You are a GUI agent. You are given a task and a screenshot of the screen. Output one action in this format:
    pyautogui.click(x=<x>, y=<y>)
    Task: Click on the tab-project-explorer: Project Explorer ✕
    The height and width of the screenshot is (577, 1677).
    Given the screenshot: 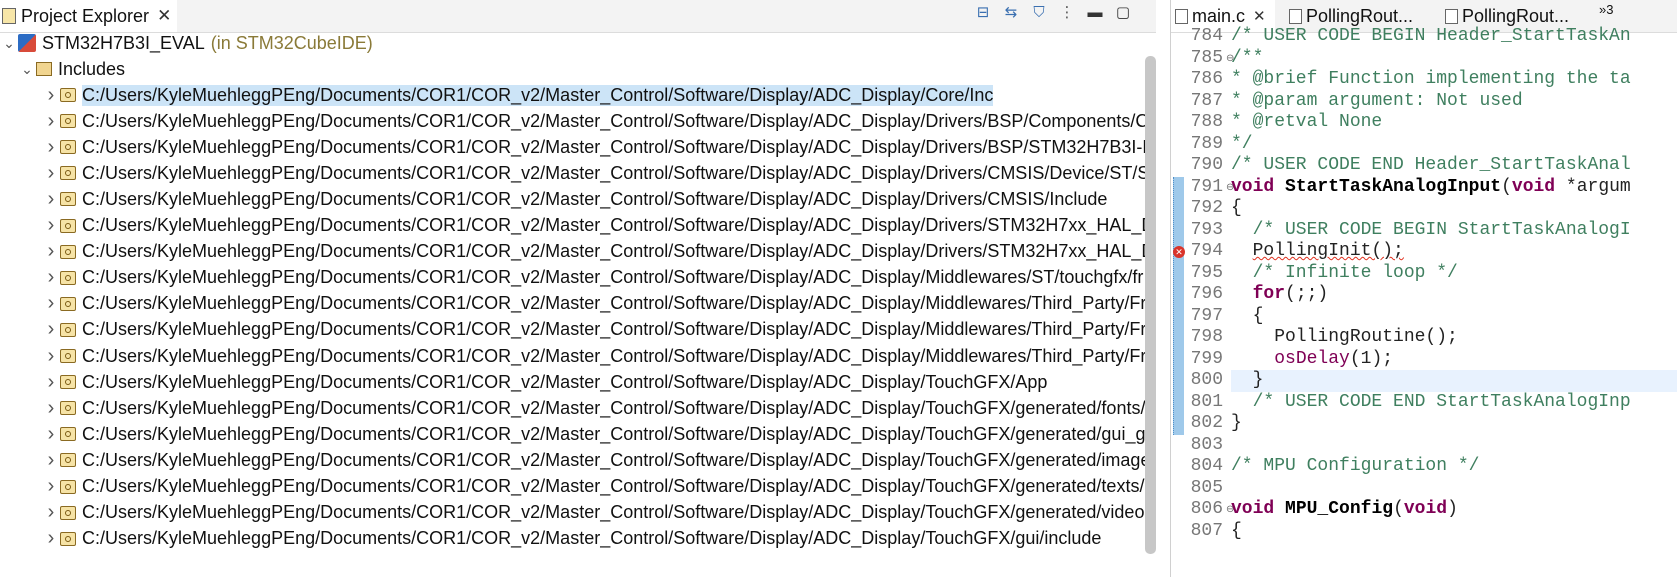 What is the action you would take?
    pyautogui.click(x=89, y=16)
    